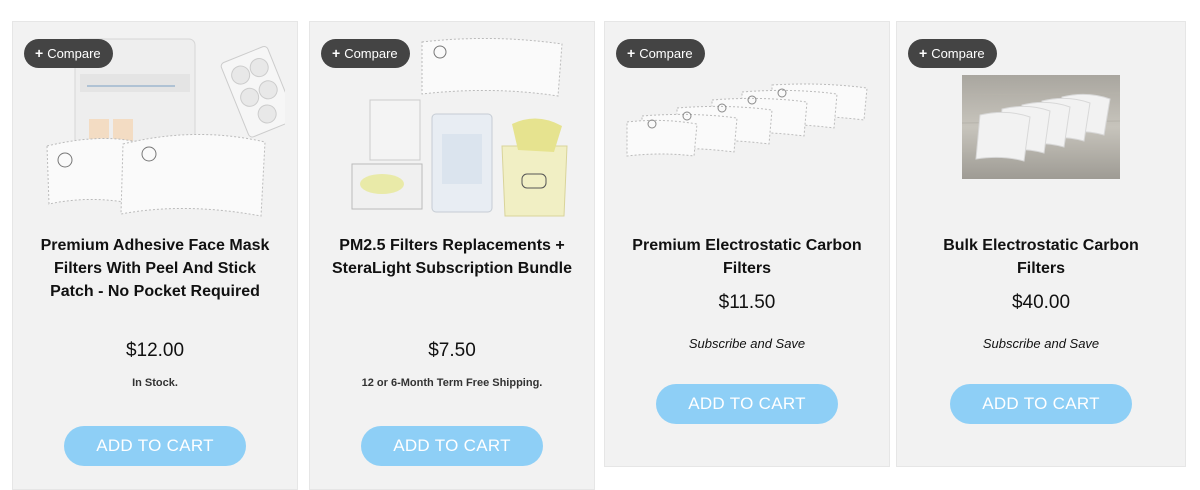  Describe the element at coordinates (155, 350) in the screenshot. I see `product-price: $12.00` at that location.